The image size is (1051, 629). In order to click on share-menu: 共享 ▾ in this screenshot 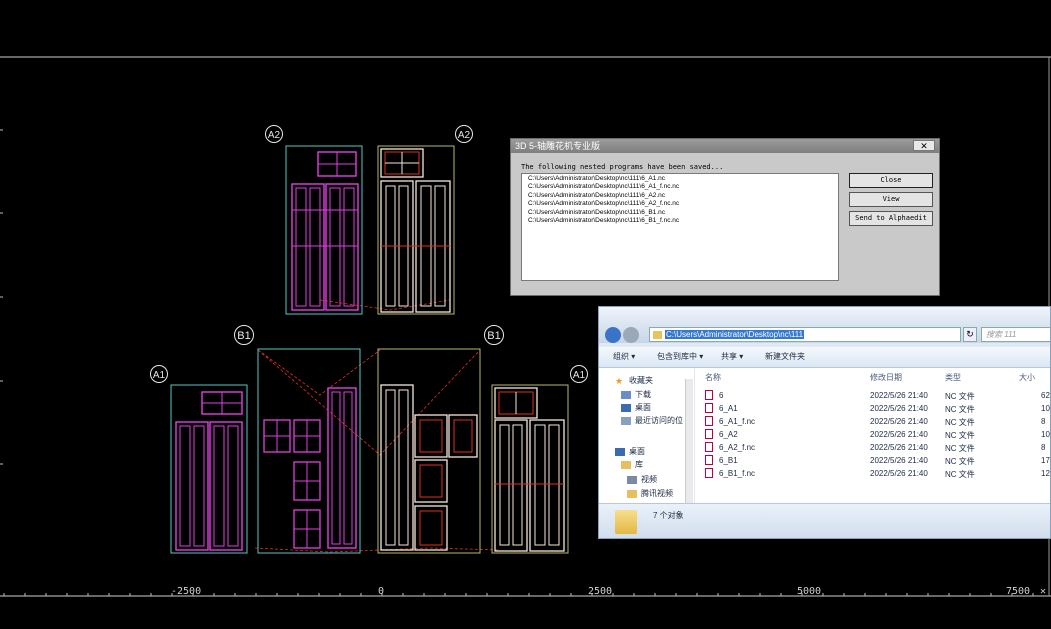, I will do `click(732, 356)`.